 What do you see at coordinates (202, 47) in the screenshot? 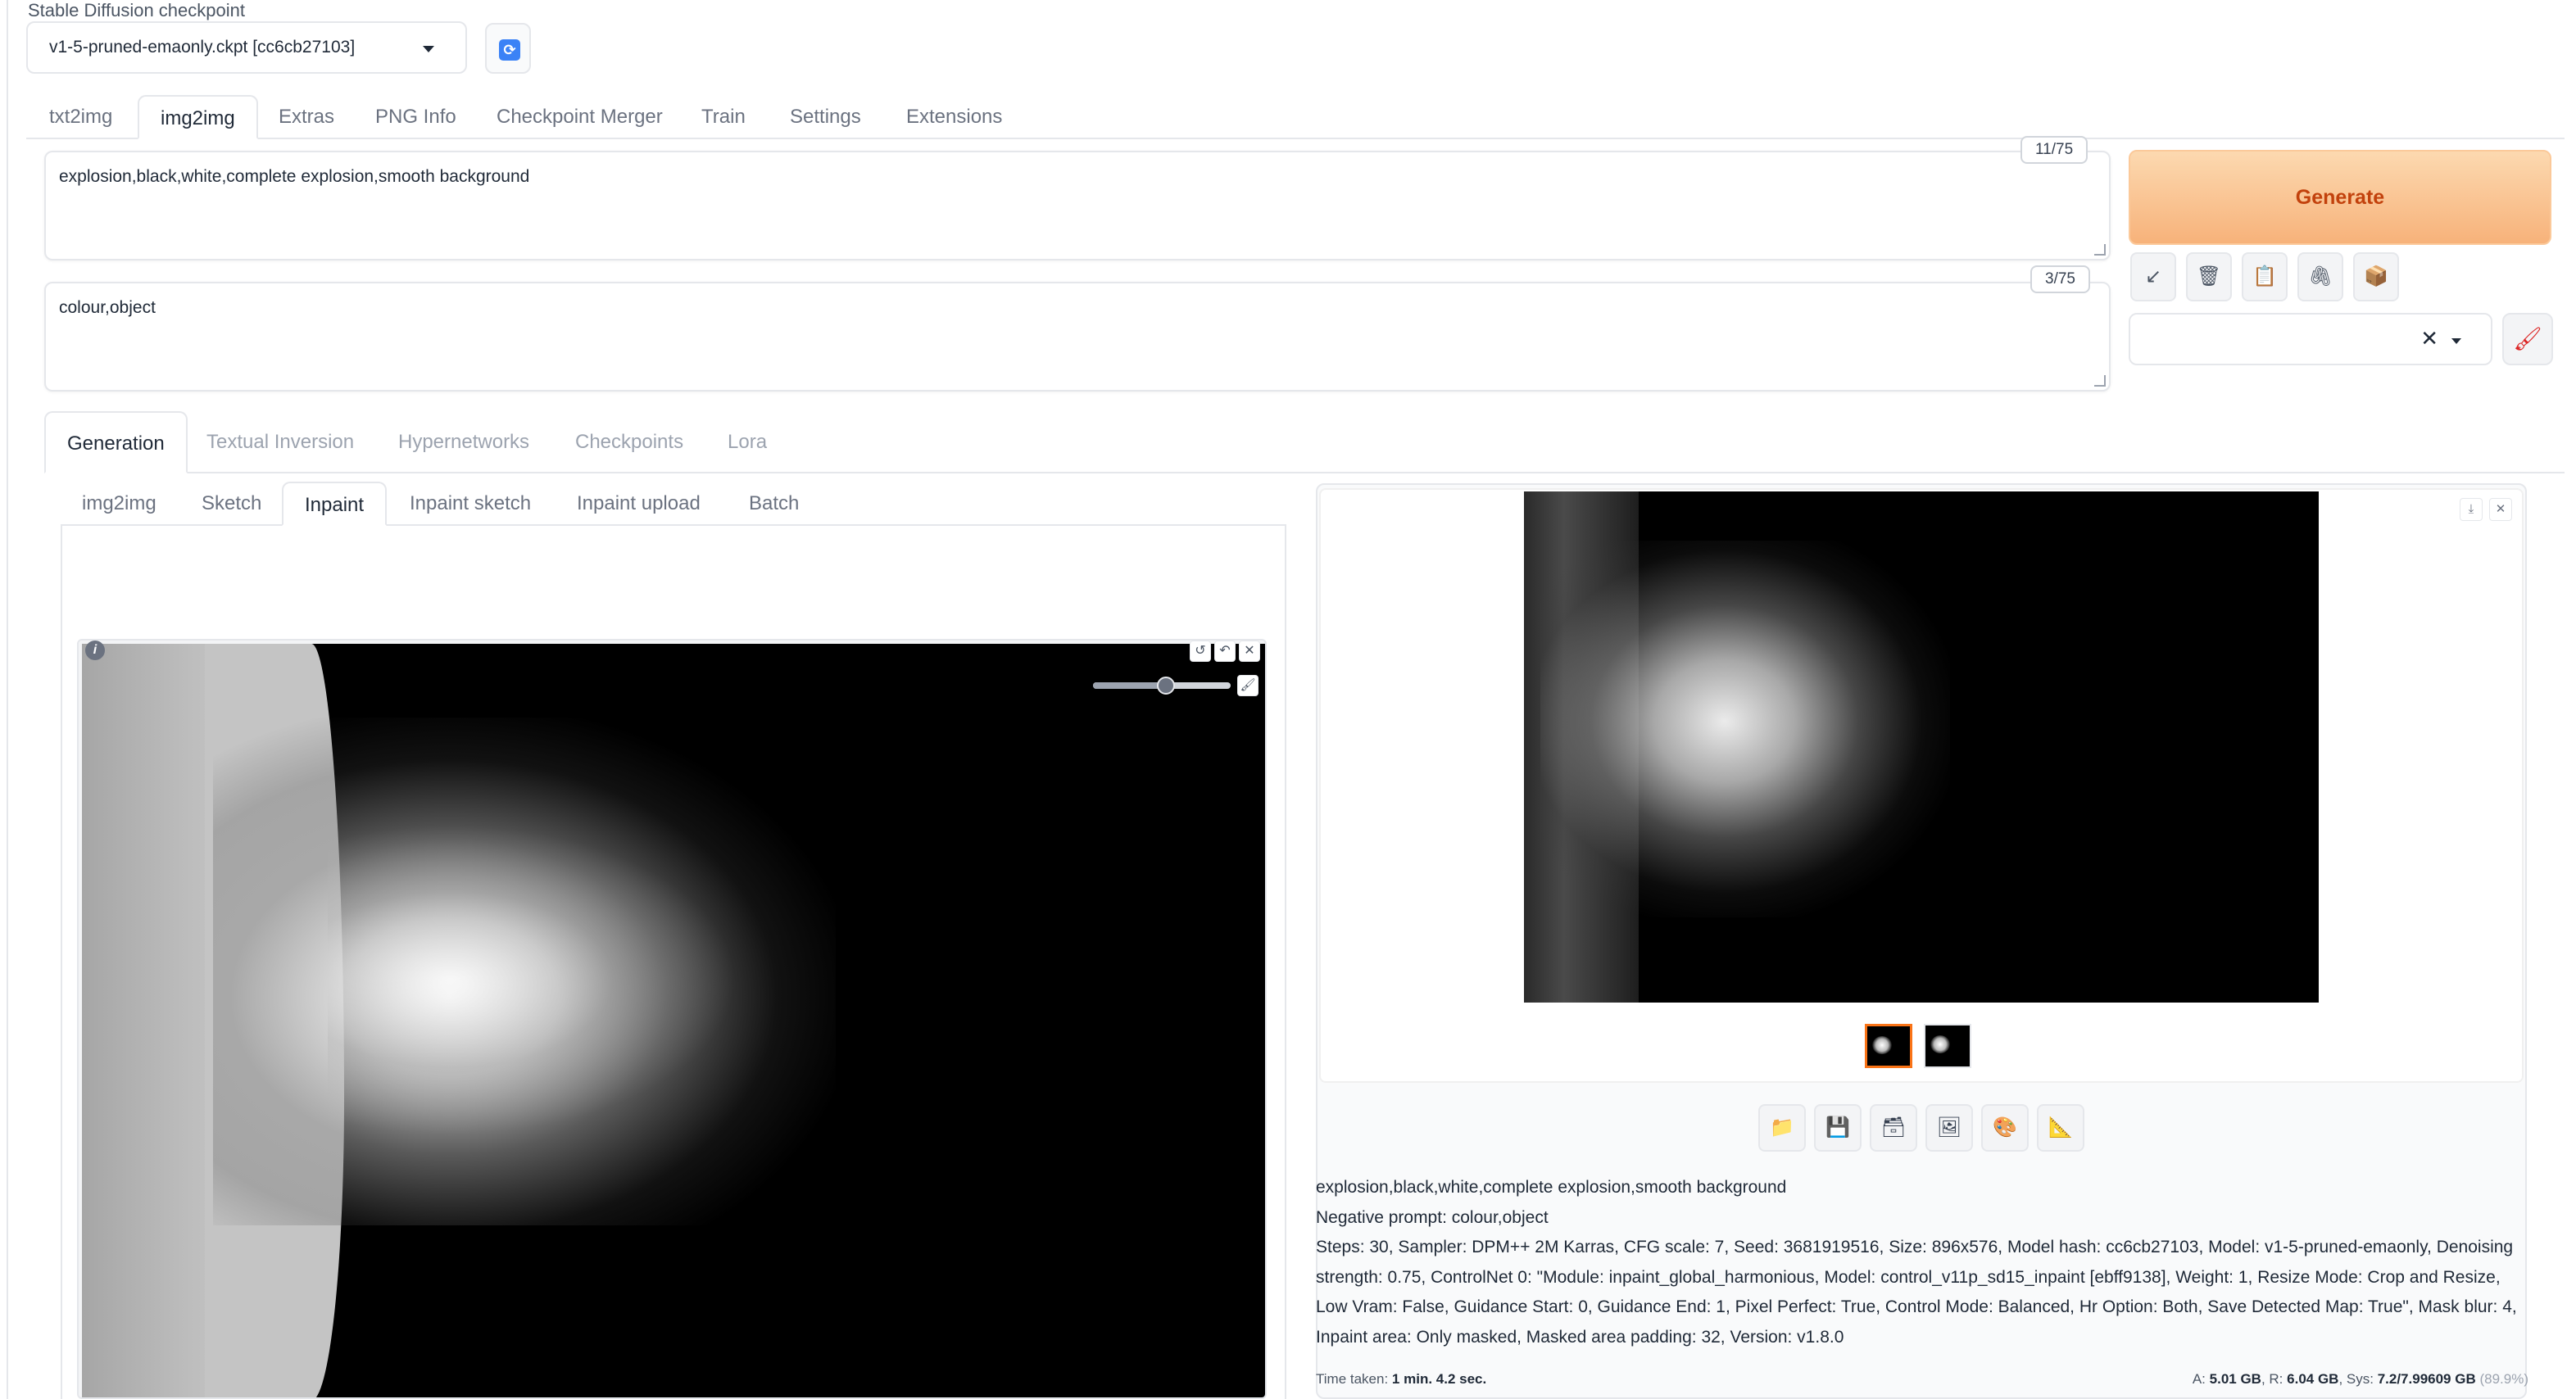
I see `checkpoint-value: v1-5-pruned-emaonly.ckpt [cc6cb27103]` at bounding box center [202, 47].